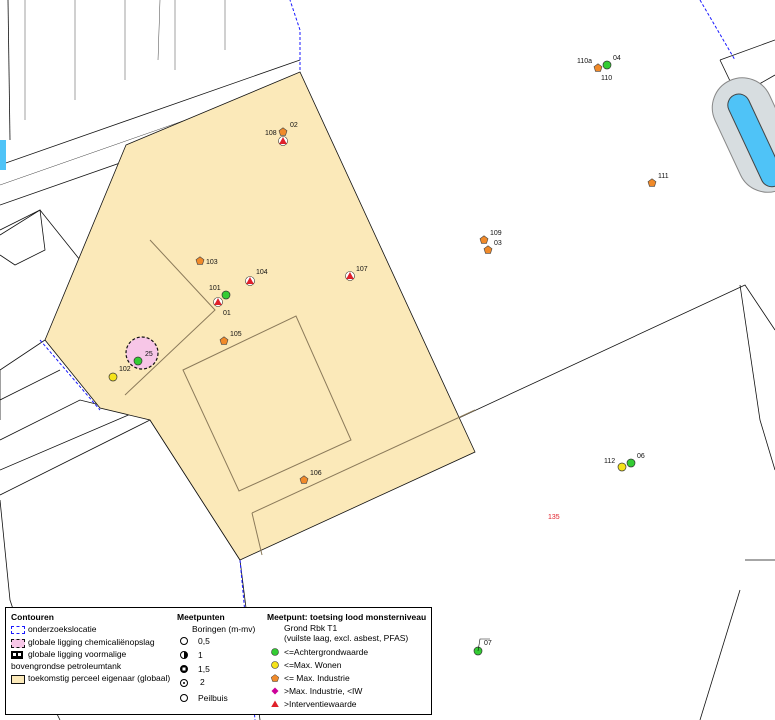 The image size is (775, 720). Describe the element at coordinates (99, 678) in the screenshot. I see `legend-contouren-item-5: toekomstig perceel eigenaar (globaal)` at that location.